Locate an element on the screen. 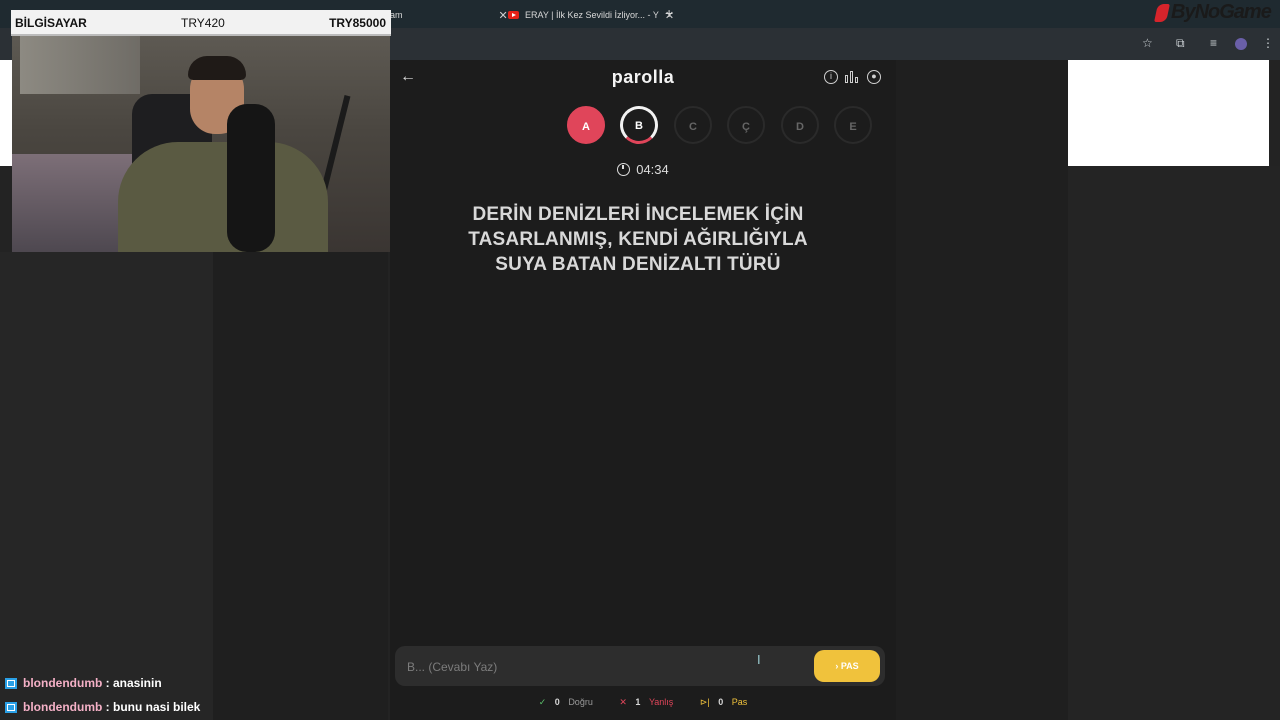 The width and height of the screenshot is (1280, 720). media-control-icon: ≡ is located at coordinates (1213, 43).